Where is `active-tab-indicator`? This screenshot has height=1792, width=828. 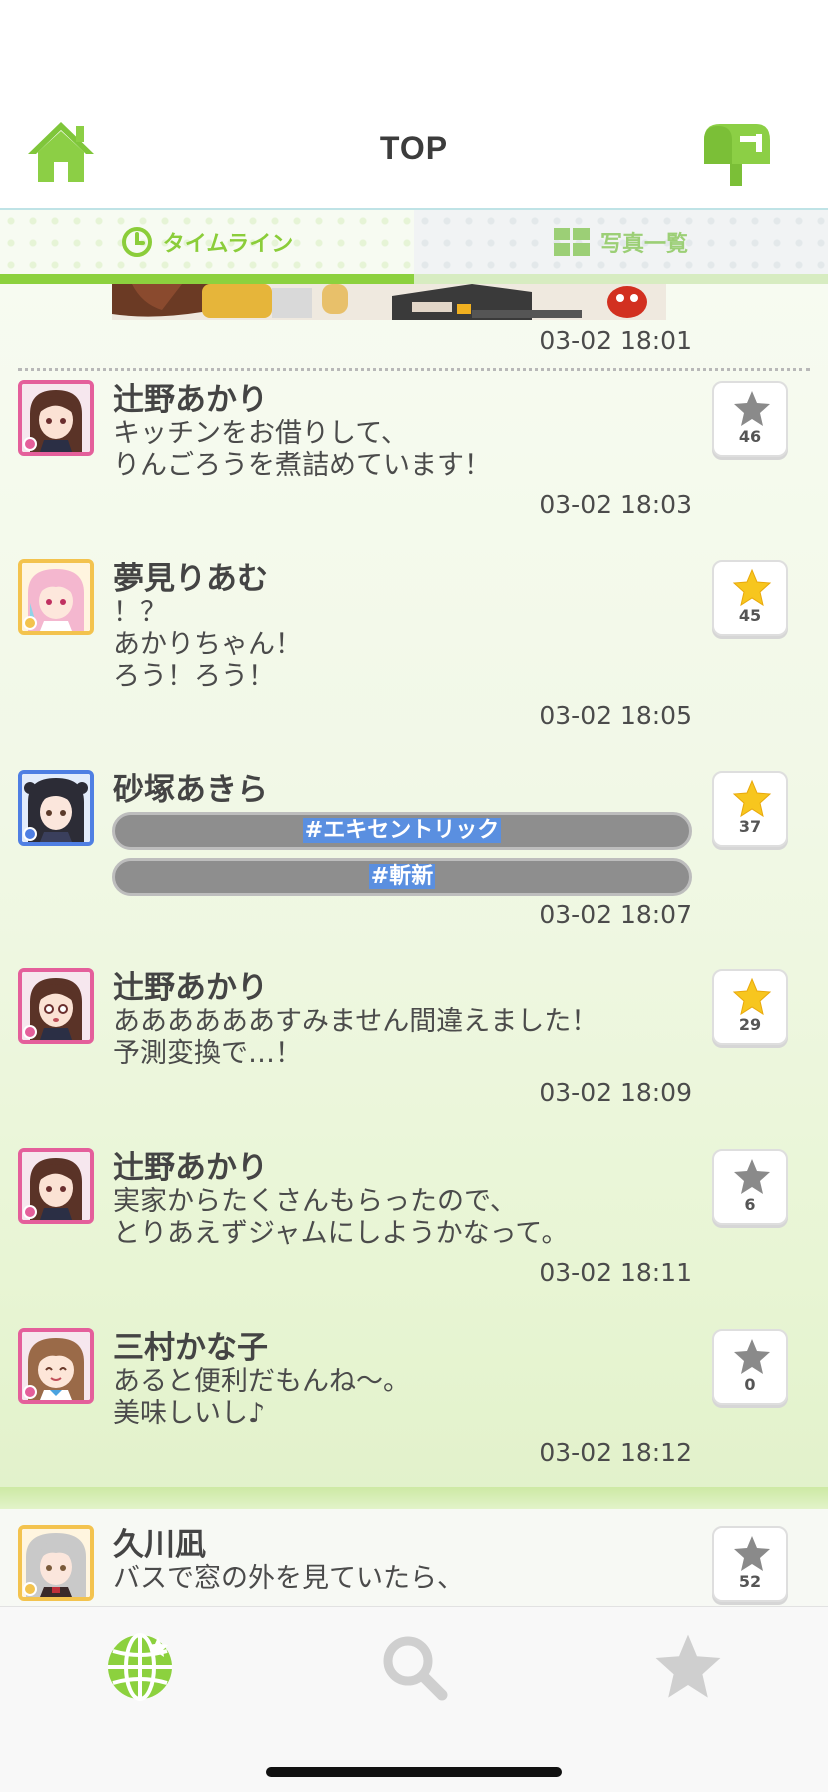 active-tab-indicator is located at coordinates (414, 279).